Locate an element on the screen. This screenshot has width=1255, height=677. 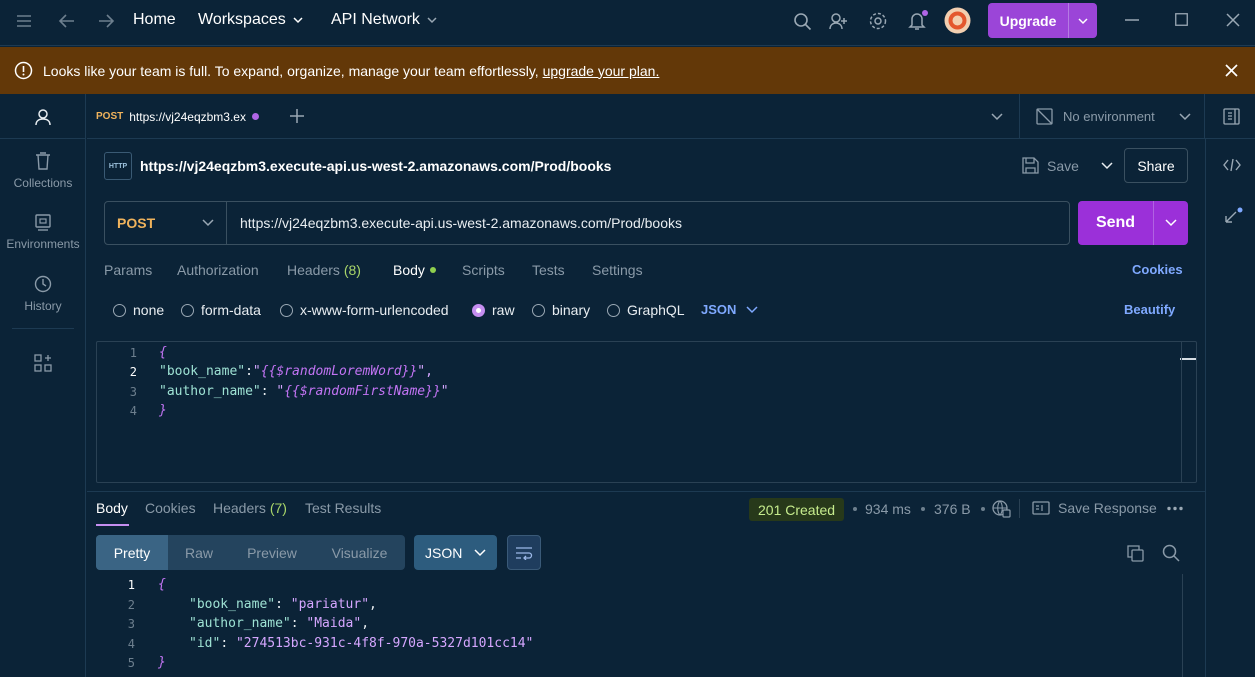
nav-api-network: API Network is located at coordinates (384, 20).